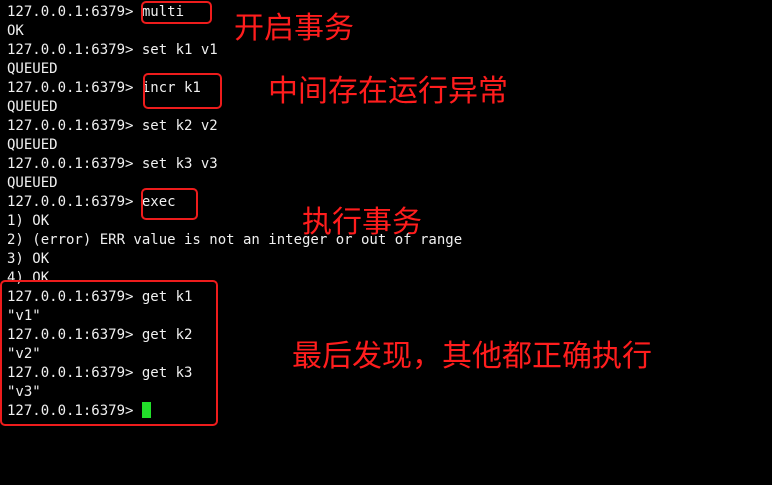 This screenshot has height=485, width=772. Describe the element at coordinates (388, 91) in the screenshot. I see `annotation-runtime-error: 中间存在运行异常` at that location.